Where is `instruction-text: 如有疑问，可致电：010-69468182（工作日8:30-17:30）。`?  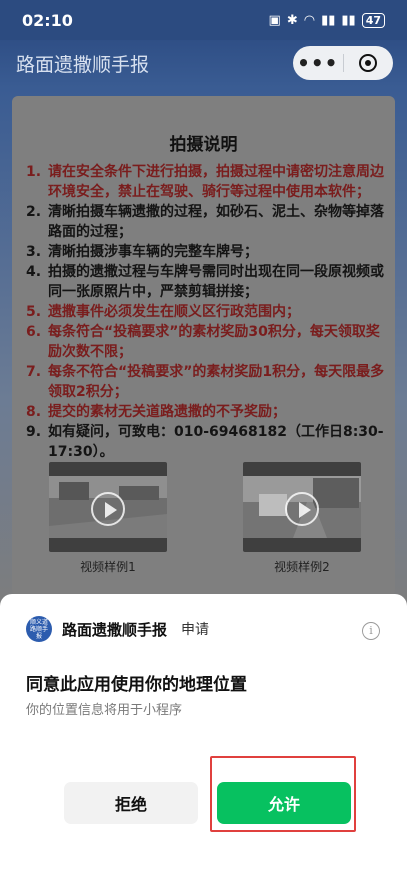 instruction-text: 如有疑问，可致电：010-69468182（工作日8:30-17:30）。 is located at coordinates (216, 442).